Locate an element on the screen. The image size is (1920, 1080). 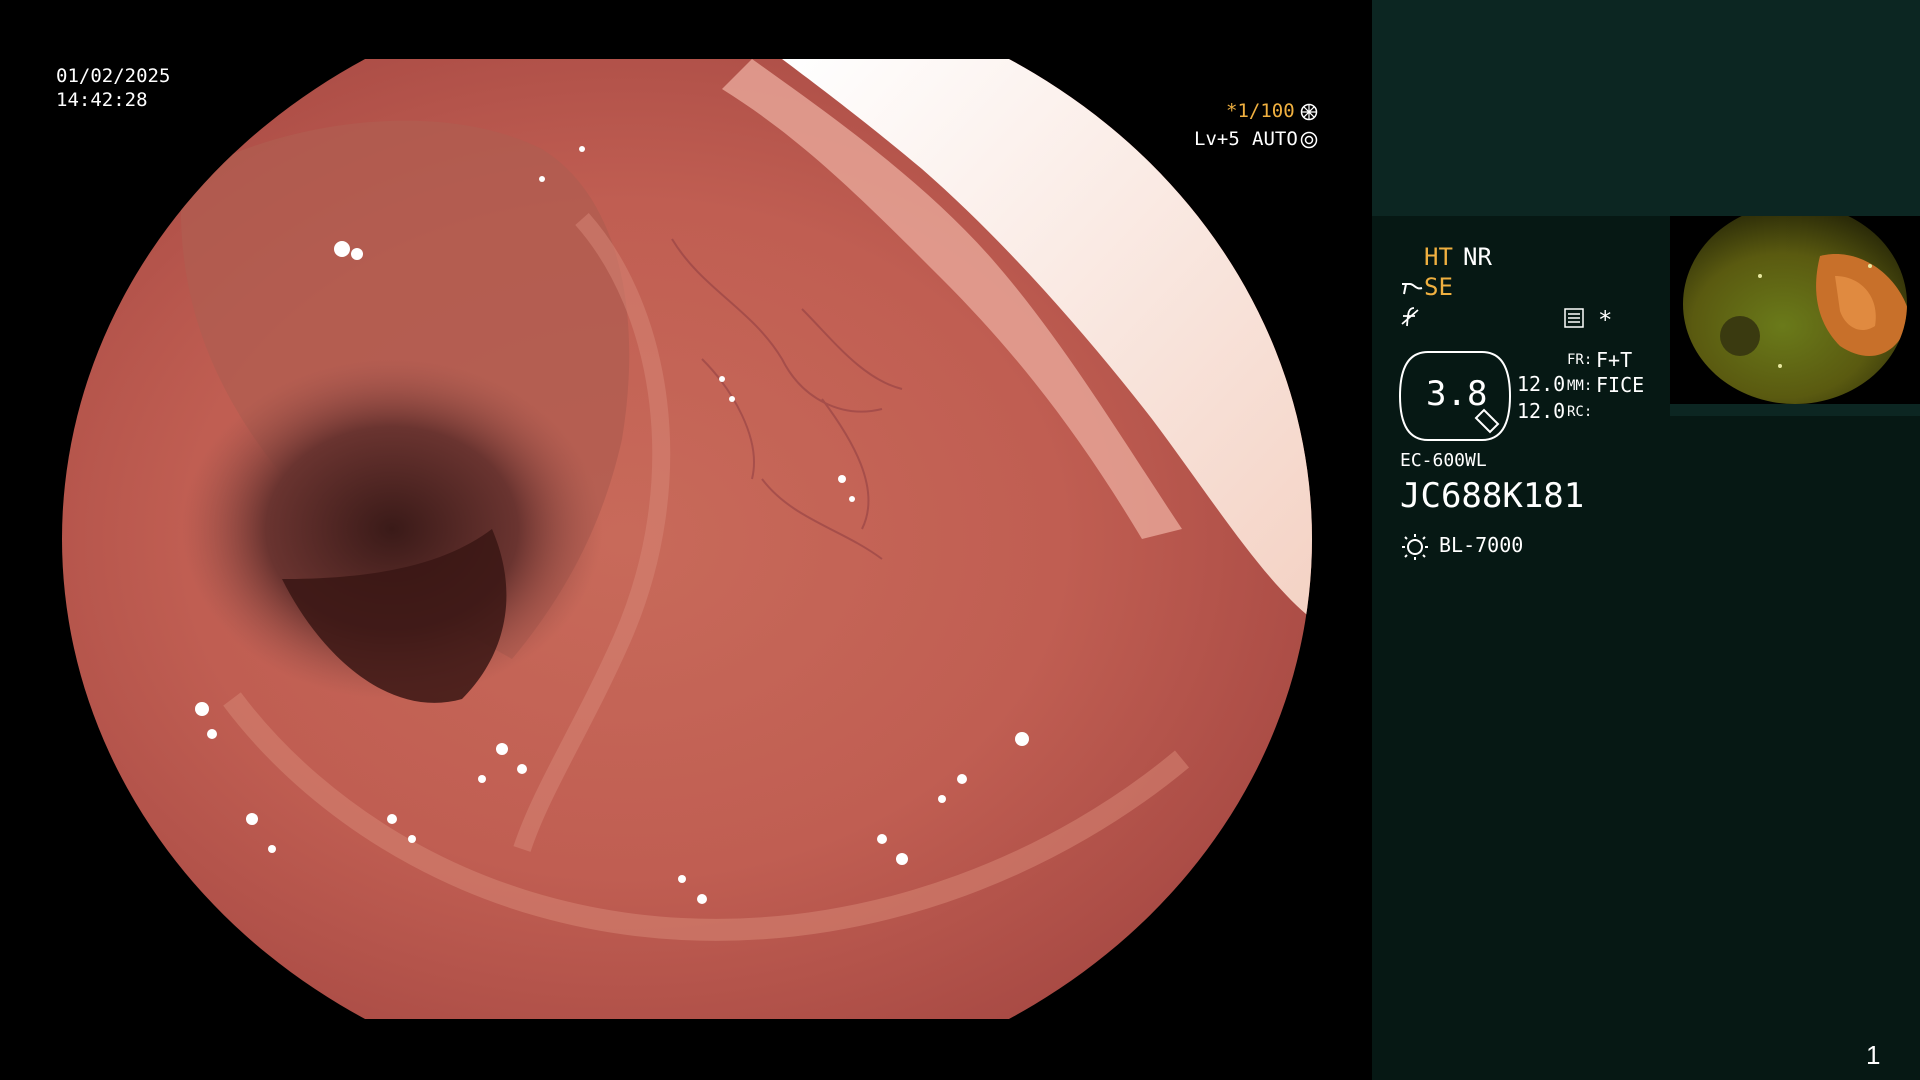
light-source-icon is located at coordinates (1415, 547).